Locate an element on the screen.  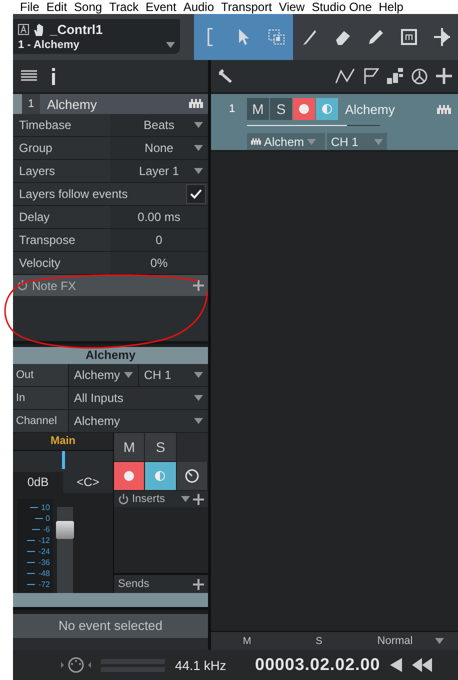
menu-item: Song is located at coordinates (92, 7).